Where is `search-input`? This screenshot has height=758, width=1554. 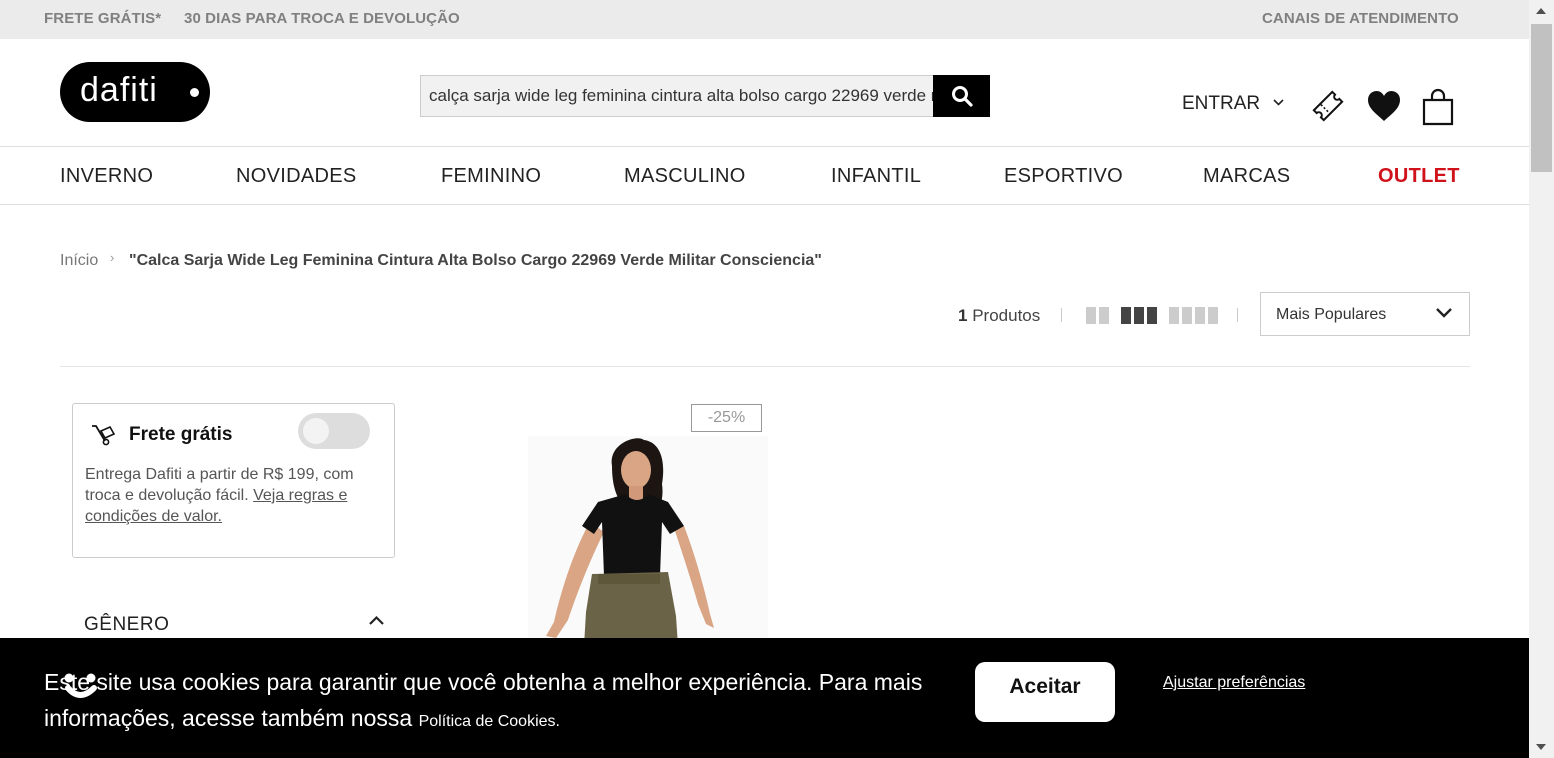
search-input is located at coordinates (677, 96).